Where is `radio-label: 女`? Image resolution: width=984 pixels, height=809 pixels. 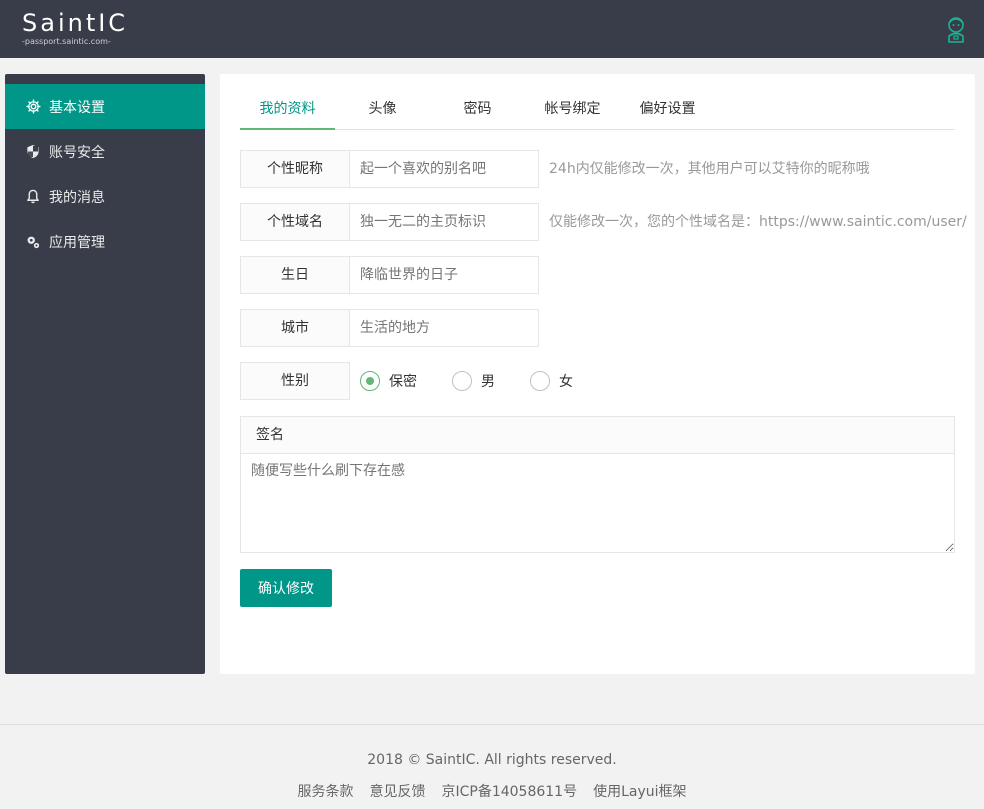 radio-label: 女 is located at coordinates (566, 382).